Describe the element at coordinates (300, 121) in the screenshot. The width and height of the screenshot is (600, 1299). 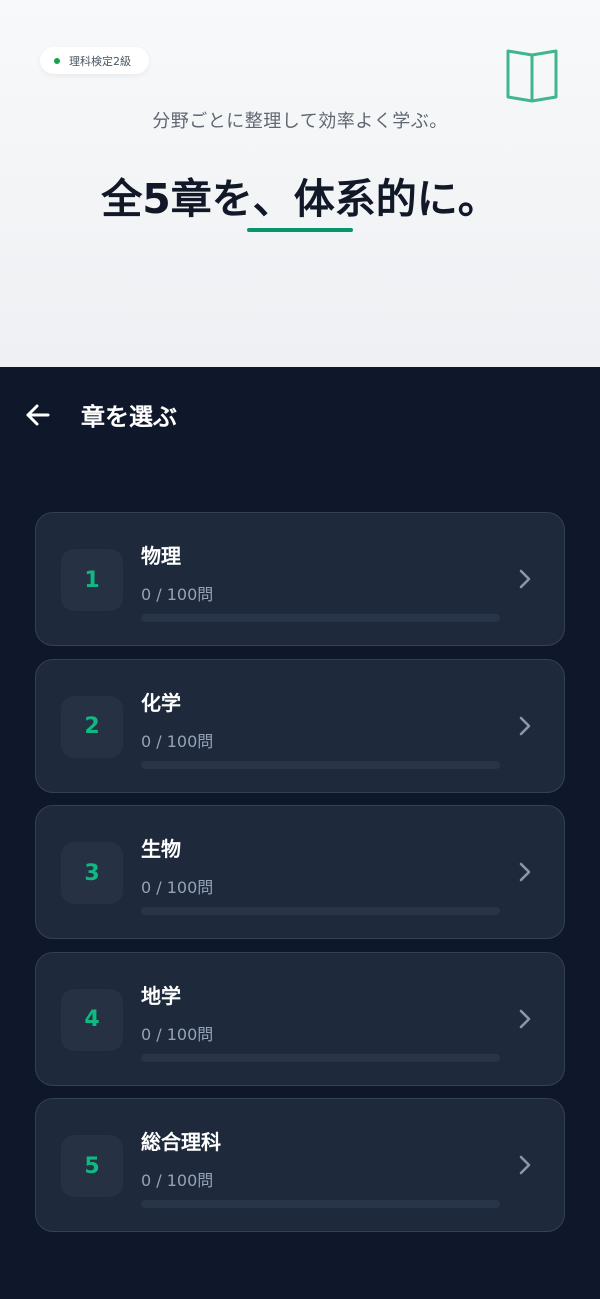
I see `hero-subtitle: 分野ごとに整理して効率よく学ぶ。` at that location.